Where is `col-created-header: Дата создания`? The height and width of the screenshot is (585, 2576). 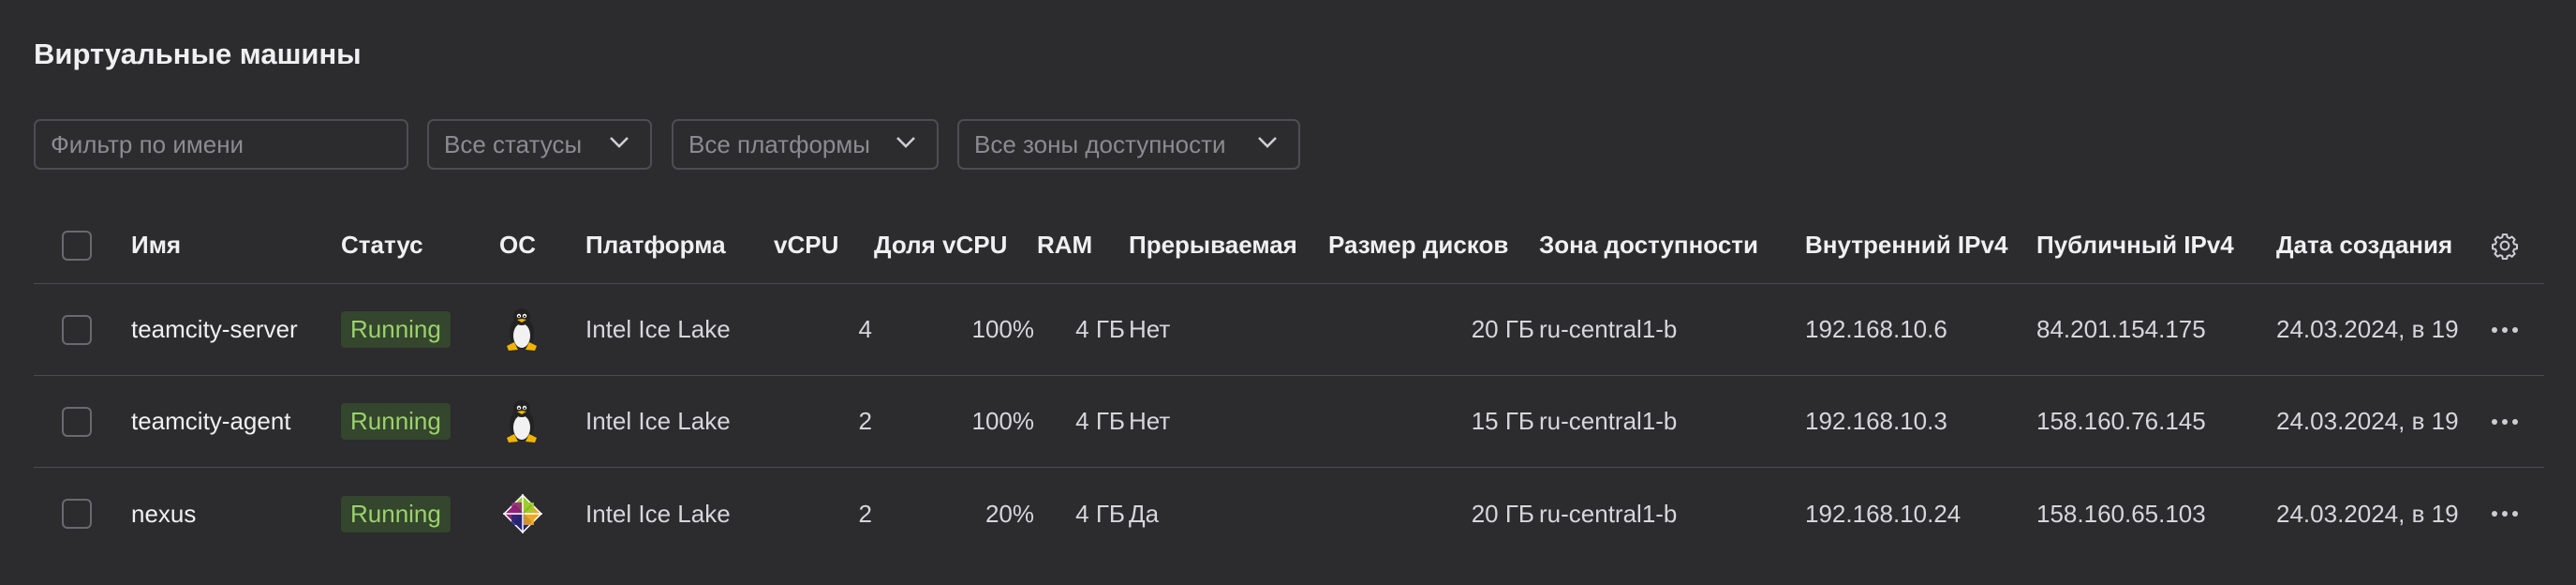
col-created-header: Дата создания is located at coordinates (2379, 245).